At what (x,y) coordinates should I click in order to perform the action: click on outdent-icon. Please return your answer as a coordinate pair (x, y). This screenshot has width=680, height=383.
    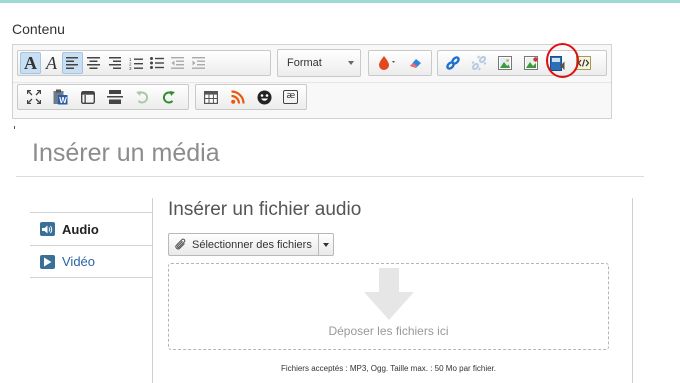
    Looking at the image, I should click on (177, 63).